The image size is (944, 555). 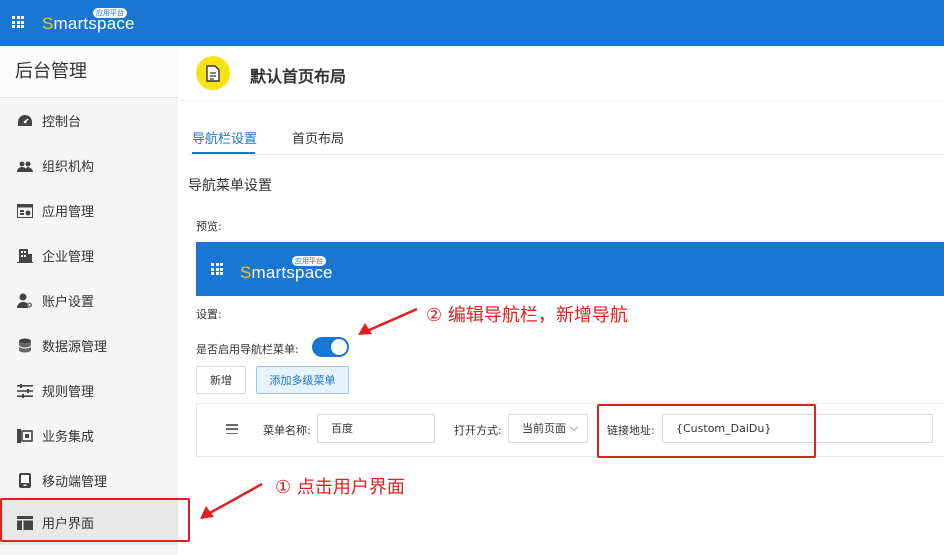 I want to click on mobile-icon, so click(x=25, y=481).